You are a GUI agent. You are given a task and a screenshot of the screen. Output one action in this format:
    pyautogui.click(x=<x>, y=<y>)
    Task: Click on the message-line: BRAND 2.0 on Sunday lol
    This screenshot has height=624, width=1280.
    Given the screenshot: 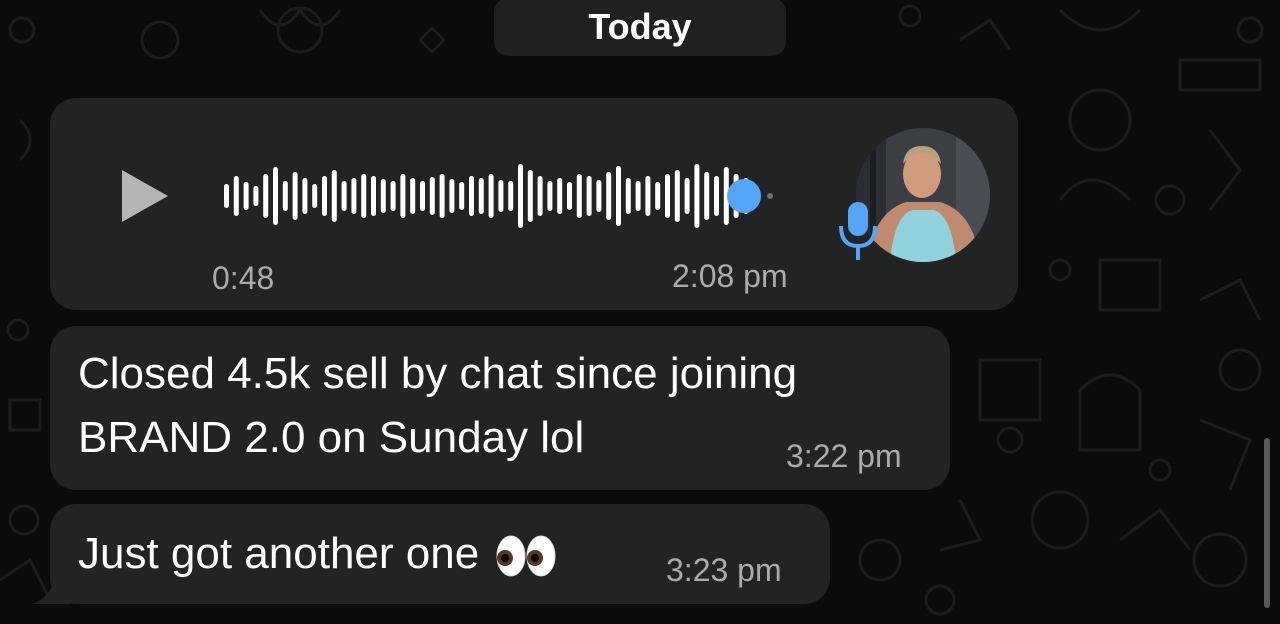 What is the action you would take?
    pyautogui.click(x=331, y=437)
    